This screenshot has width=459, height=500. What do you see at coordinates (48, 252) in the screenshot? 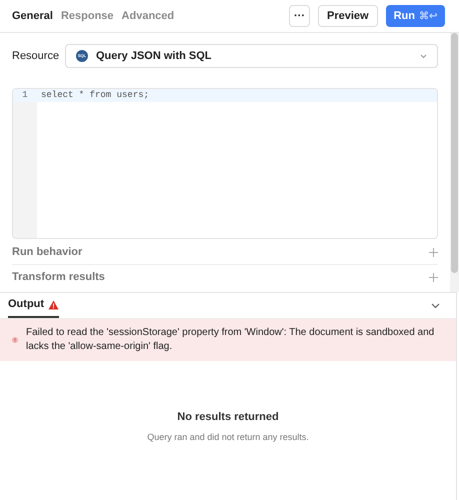
I see `section-title: Run behavior` at bounding box center [48, 252].